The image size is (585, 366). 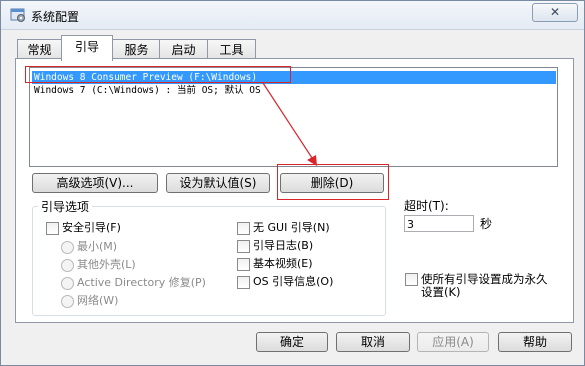 I want to click on minimal-radio, so click(x=67, y=247).